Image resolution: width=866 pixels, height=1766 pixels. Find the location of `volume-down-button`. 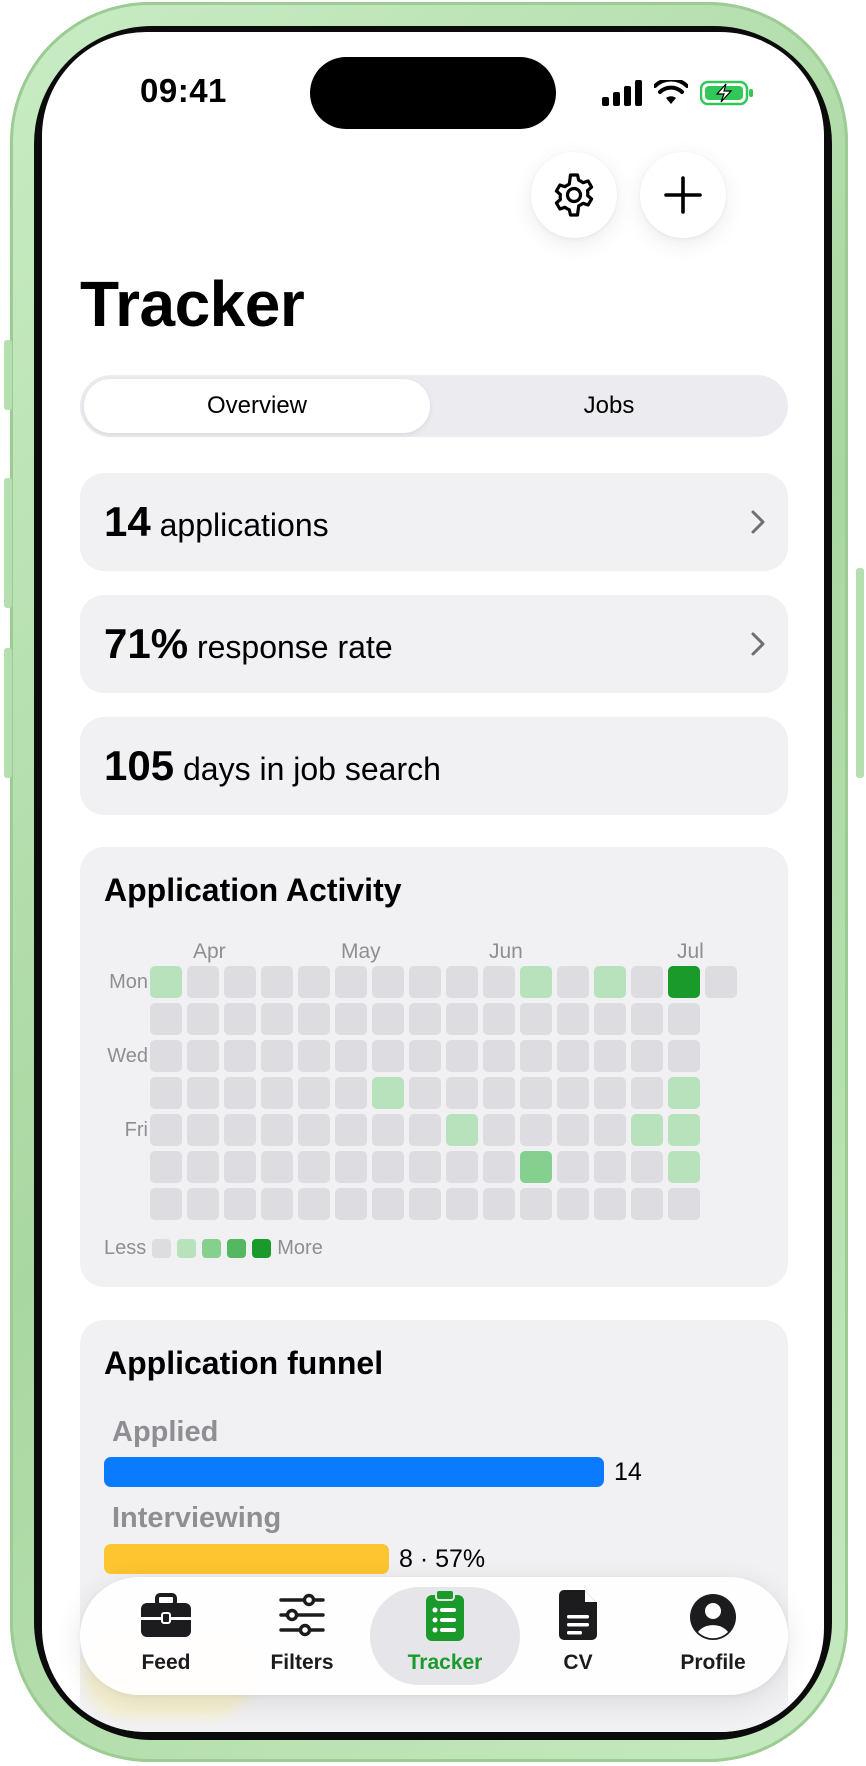

volume-down-button is located at coordinates (8, 713).